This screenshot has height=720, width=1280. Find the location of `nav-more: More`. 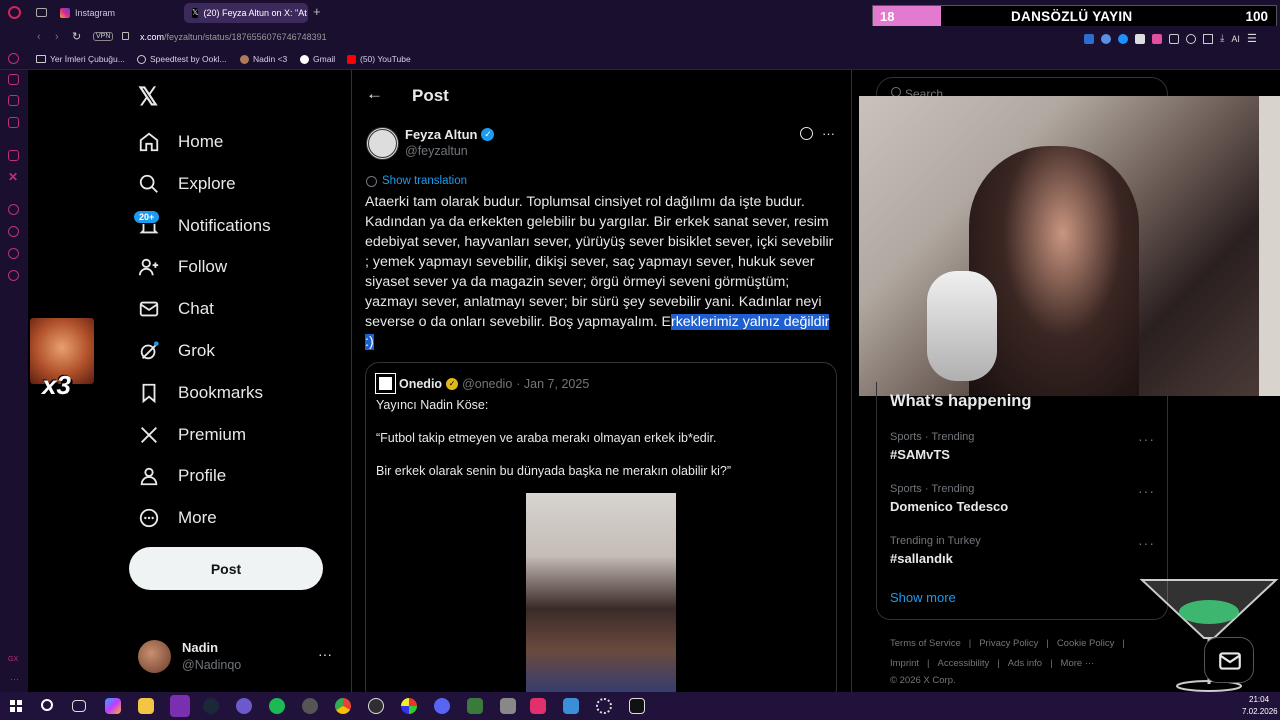

nav-more: More is located at coordinates (177, 518).